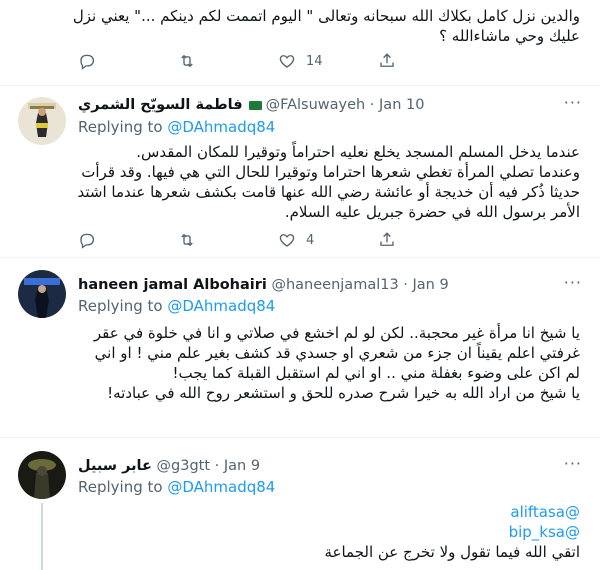  I want to click on saudi-flag-icon, so click(255, 105).